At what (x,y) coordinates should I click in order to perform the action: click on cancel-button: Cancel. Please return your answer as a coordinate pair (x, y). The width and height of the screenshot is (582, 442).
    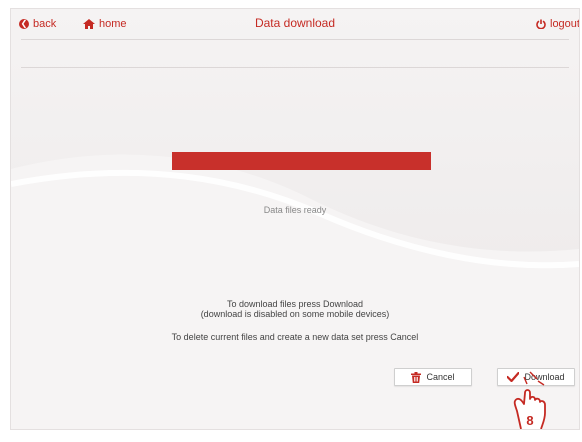
    Looking at the image, I should click on (433, 377).